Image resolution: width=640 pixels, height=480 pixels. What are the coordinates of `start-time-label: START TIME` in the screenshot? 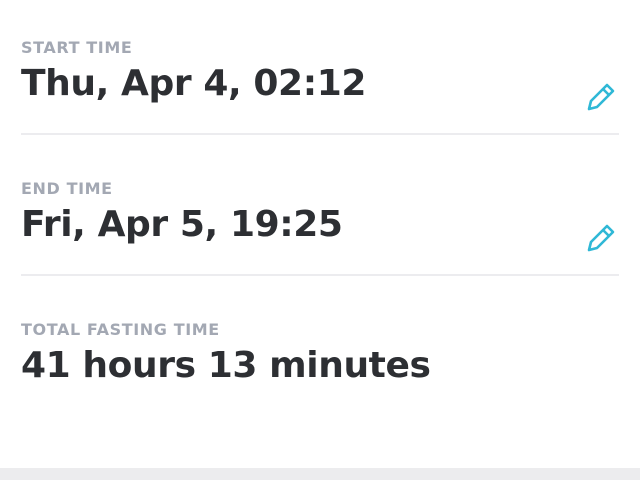 It's located at (77, 47).